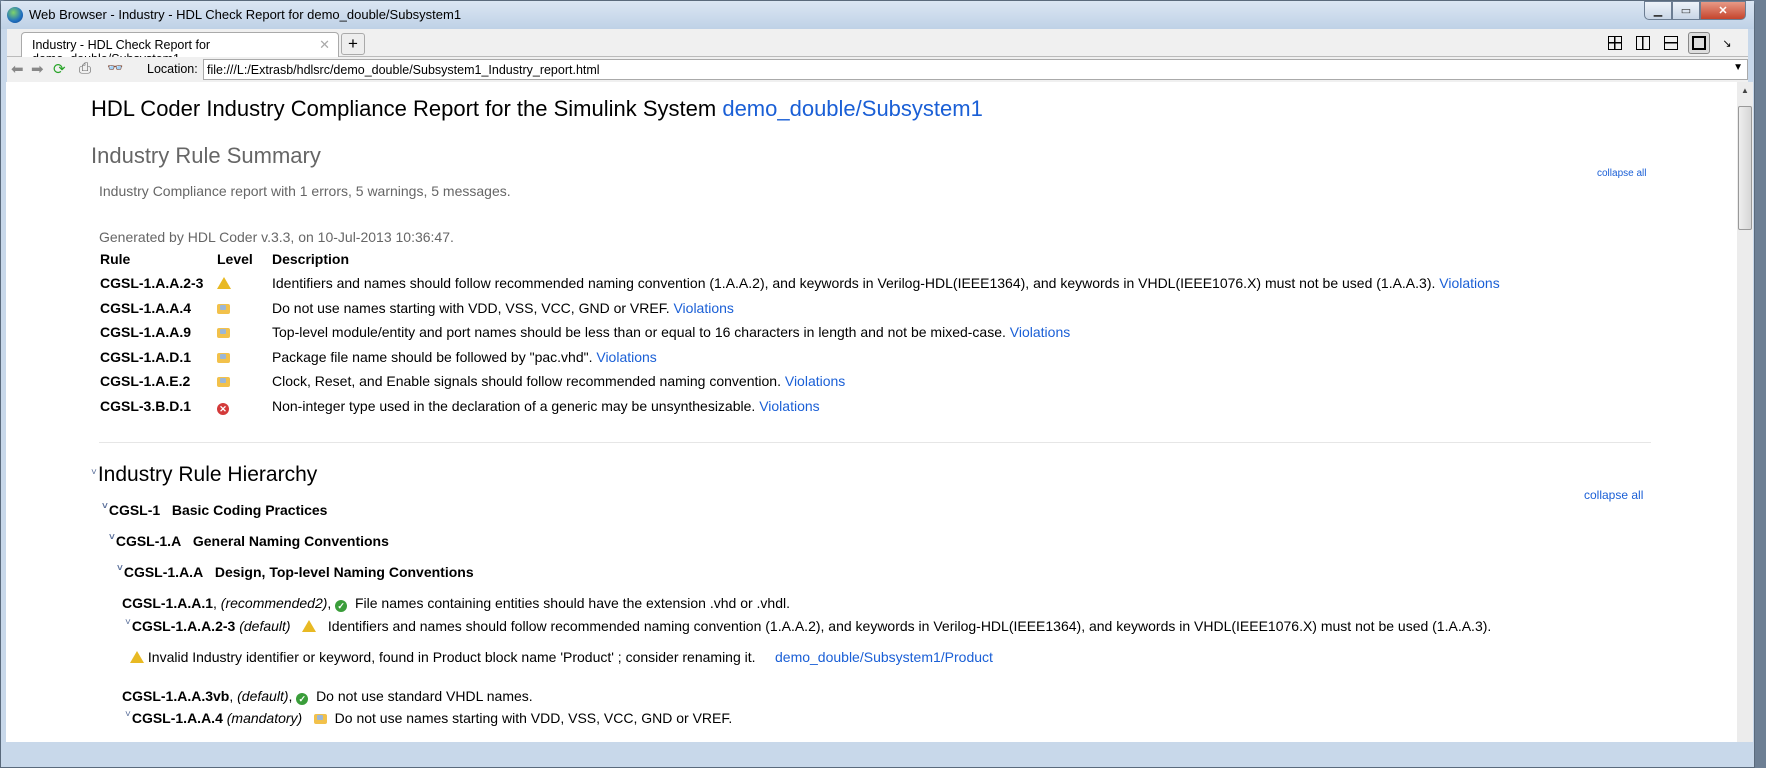  I want to click on rule-mode: (mandatory), so click(264, 718).